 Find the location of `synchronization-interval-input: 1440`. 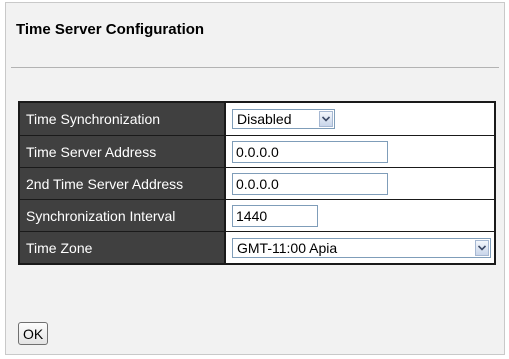

synchronization-interval-input: 1440 is located at coordinates (275, 215).